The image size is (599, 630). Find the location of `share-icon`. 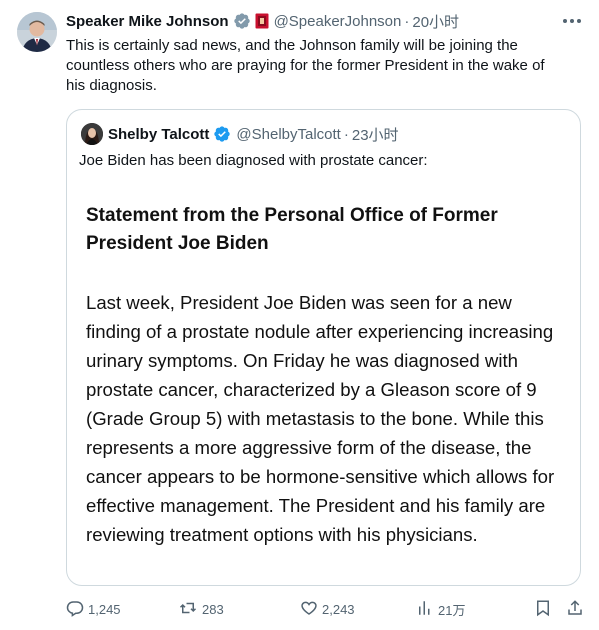

share-icon is located at coordinates (577, 609).